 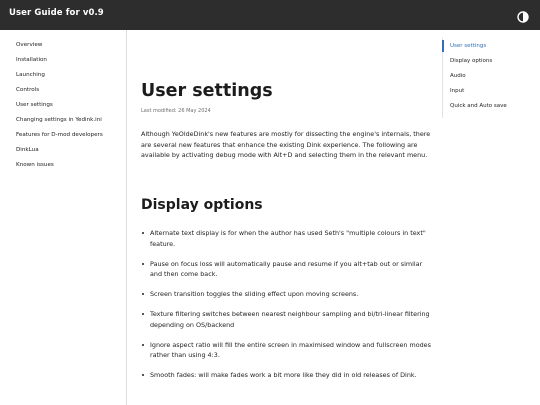 What do you see at coordinates (31, 60) in the screenshot?
I see `sidebar-item-installation: Installation` at bounding box center [31, 60].